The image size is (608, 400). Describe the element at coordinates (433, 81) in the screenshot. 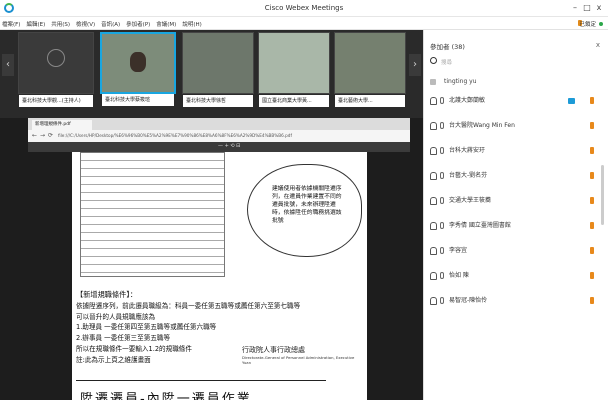

I see `phone-icon` at that location.